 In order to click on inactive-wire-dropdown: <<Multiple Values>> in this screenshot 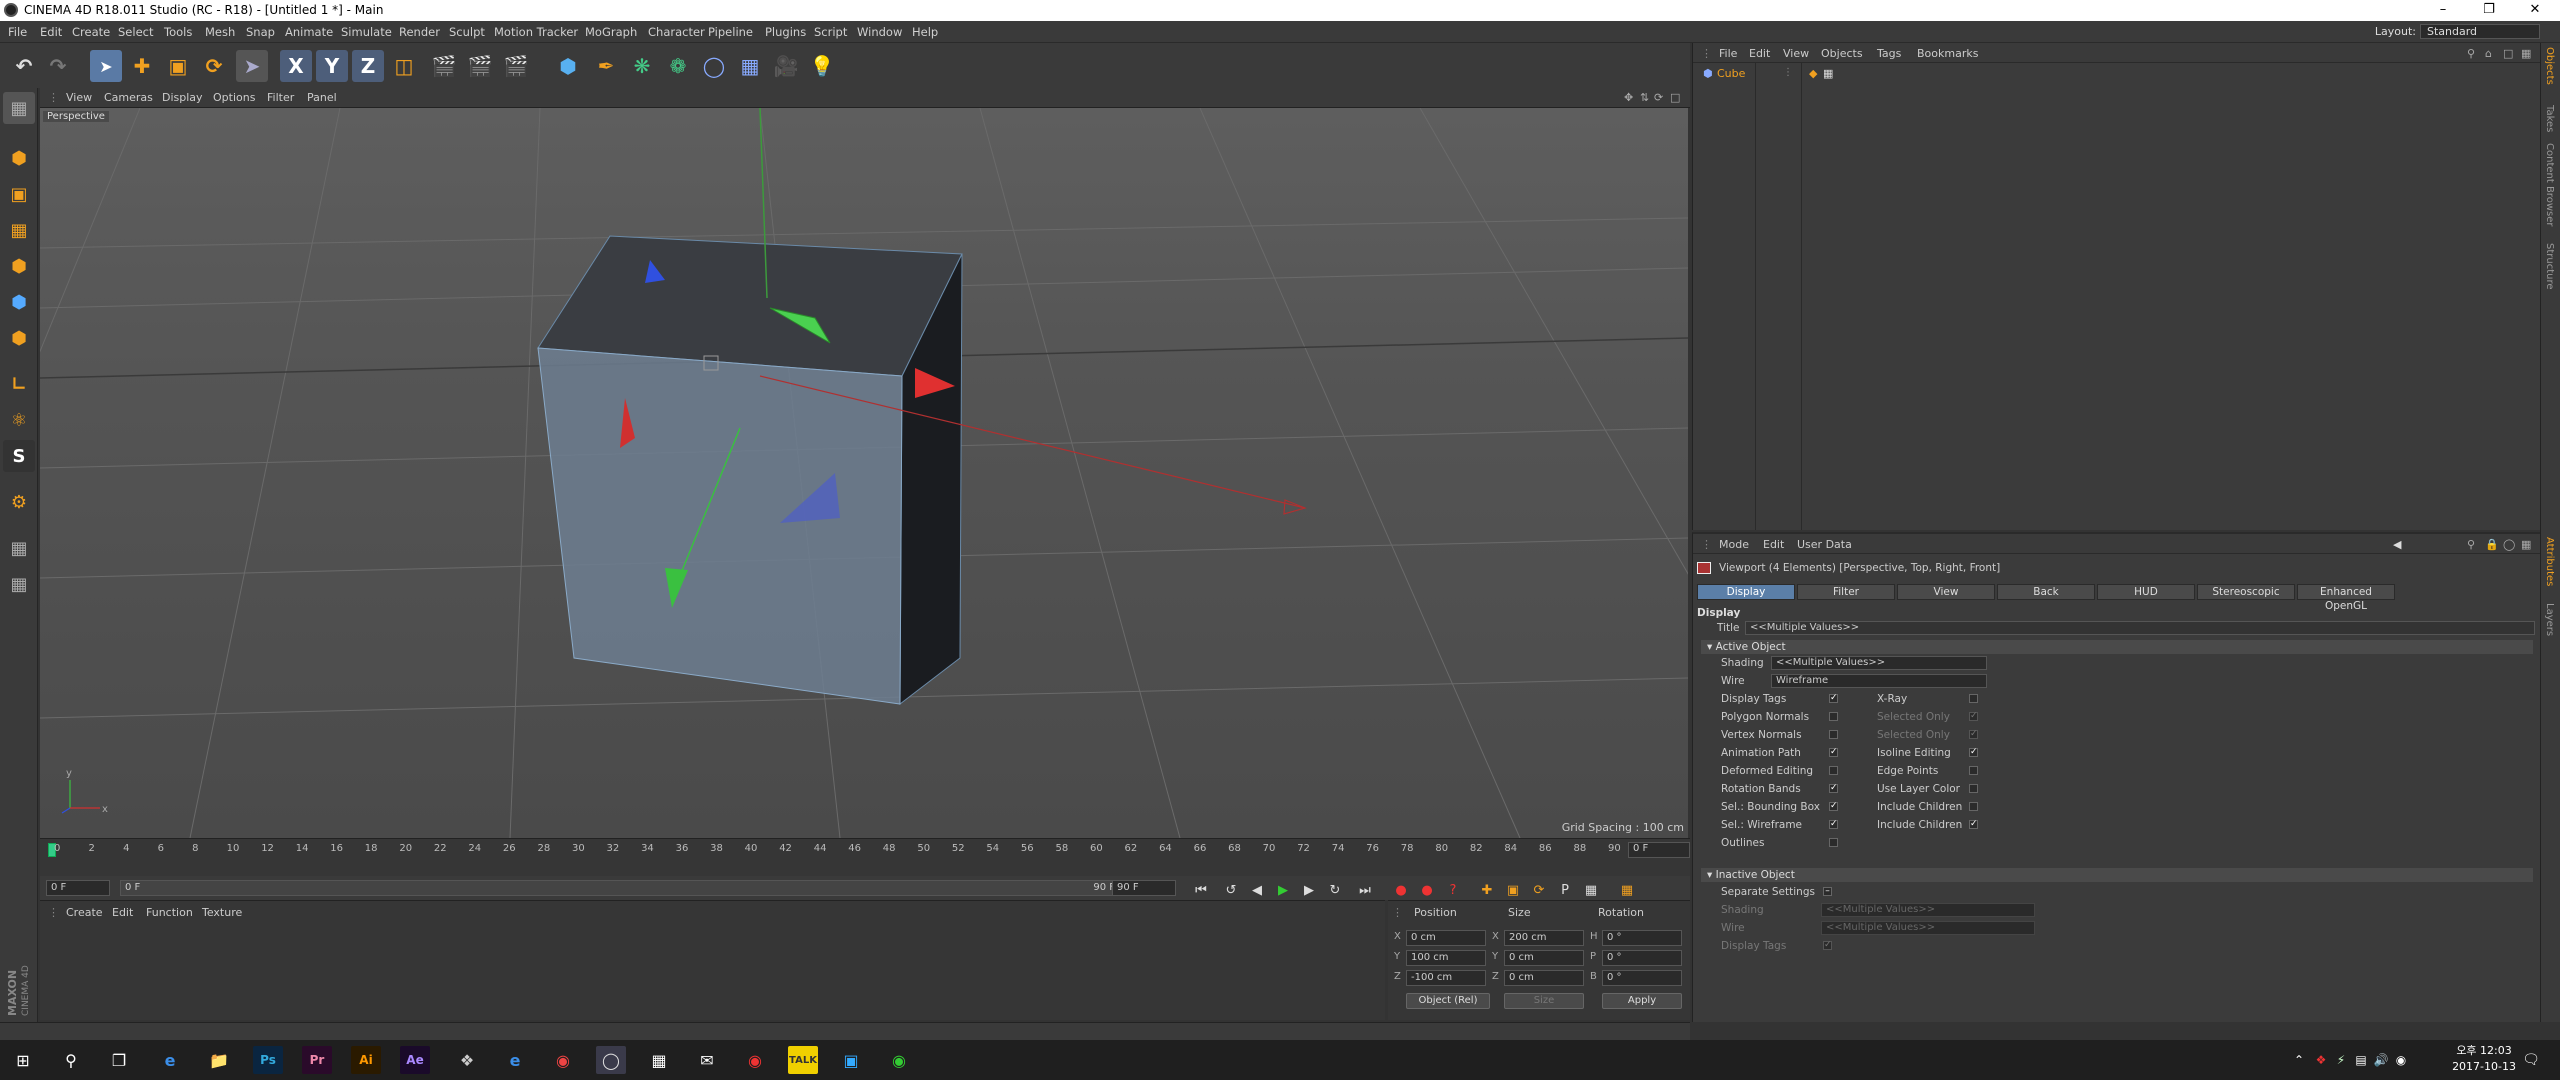, I will do `click(1928, 928)`.